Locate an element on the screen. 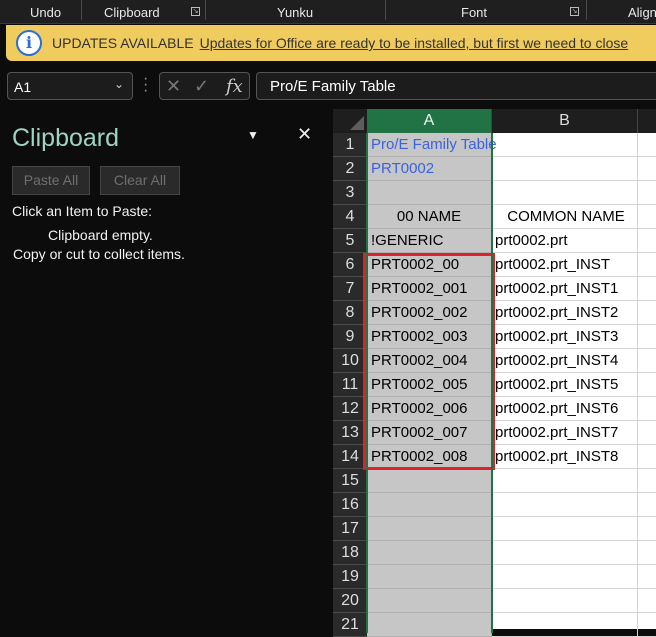  ribbon-group-undo: Undo is located at coordinates (45, 12).